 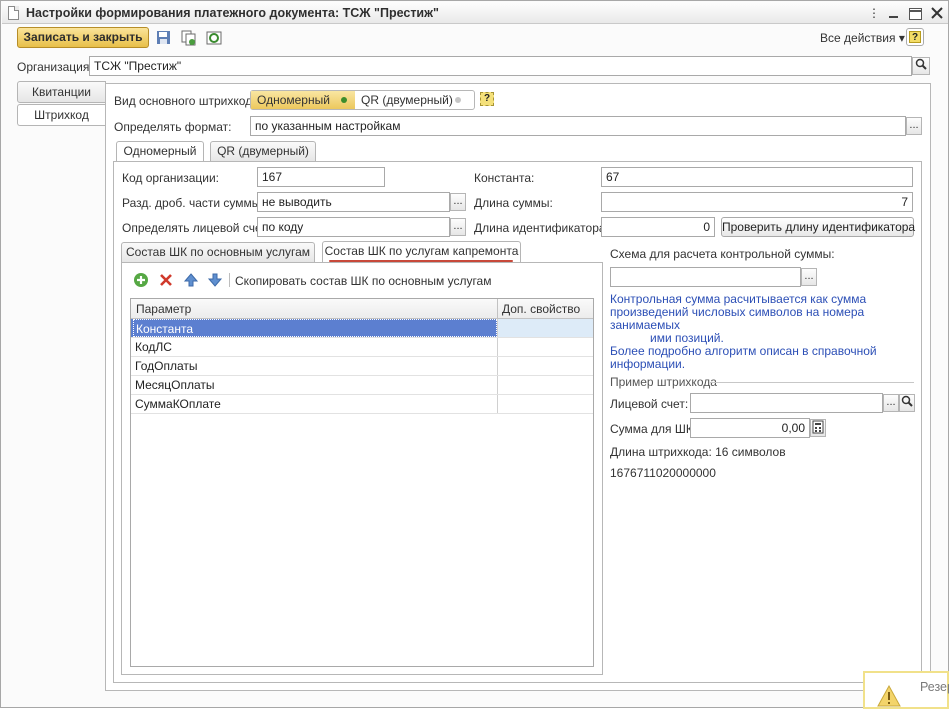 I want to click on barcode-length-text: Длина штрихкода: 16 символов, so click(x=698, y=452).